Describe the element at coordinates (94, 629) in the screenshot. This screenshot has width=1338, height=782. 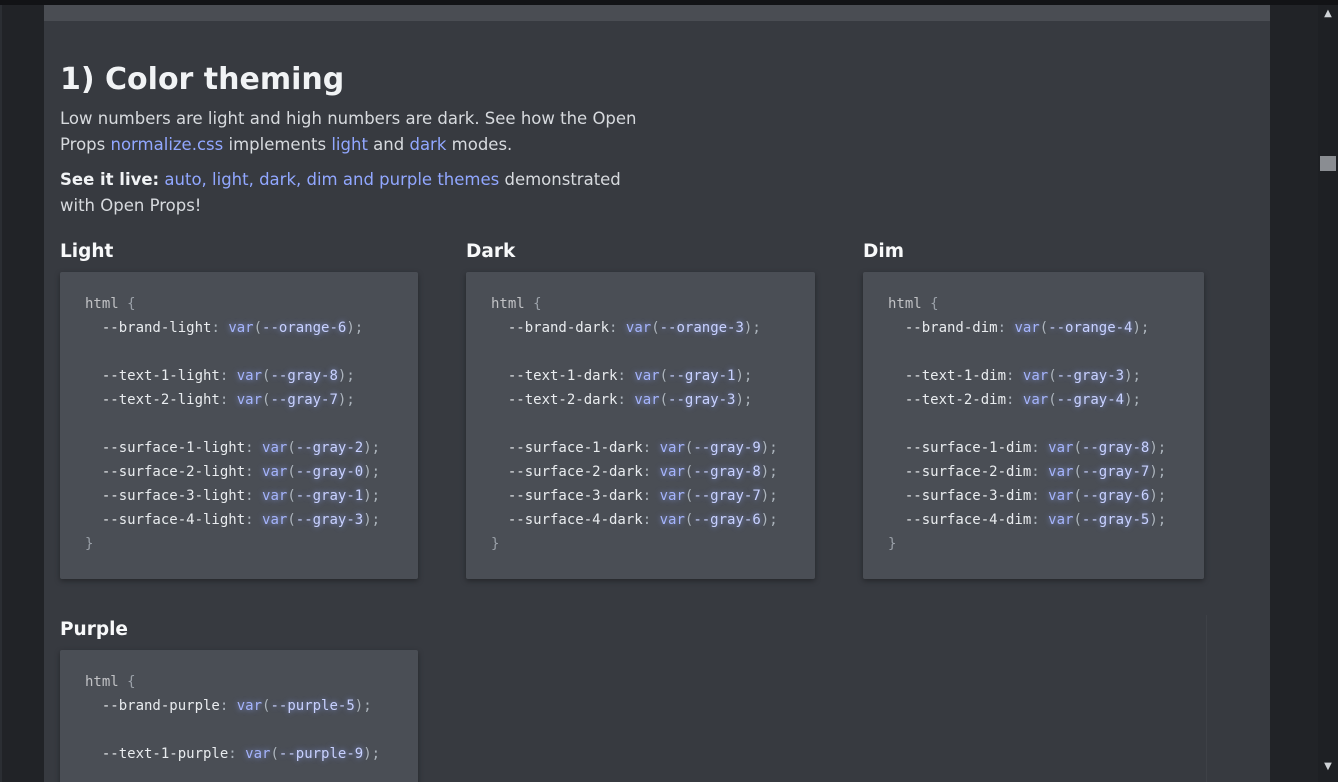
I see `theme-heading-purple: Purple` at that location.